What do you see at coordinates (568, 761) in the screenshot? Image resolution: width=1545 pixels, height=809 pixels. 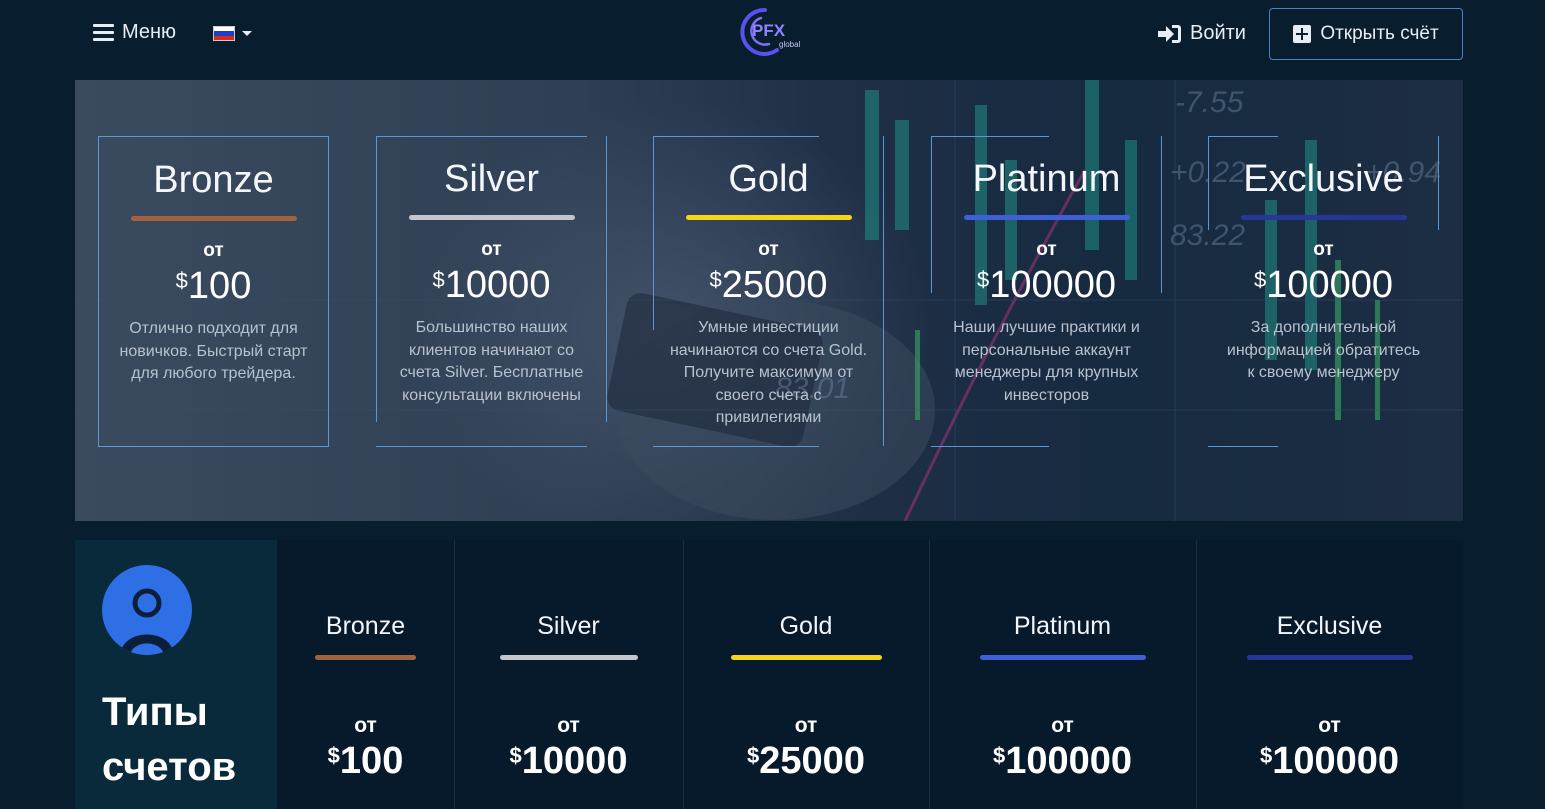 I see `account-price: $10000` at bounding box center [568, 761].